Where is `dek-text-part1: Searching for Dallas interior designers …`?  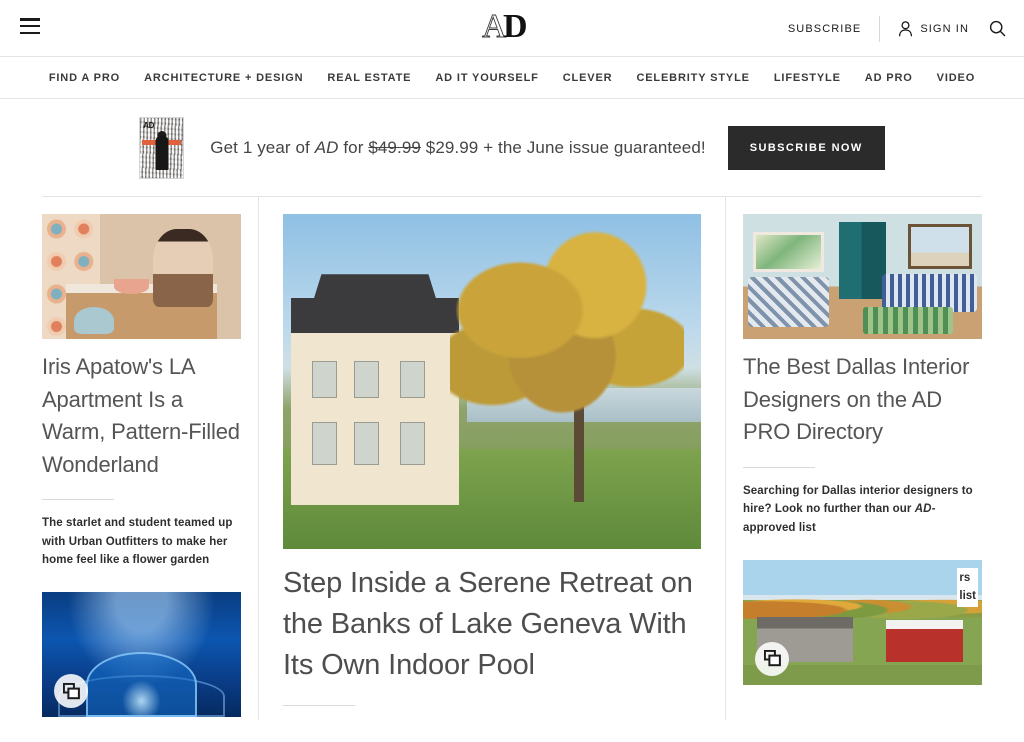 dek-text-part1: Searching for Dallas interior designers … is located at coordinates (858, 500).